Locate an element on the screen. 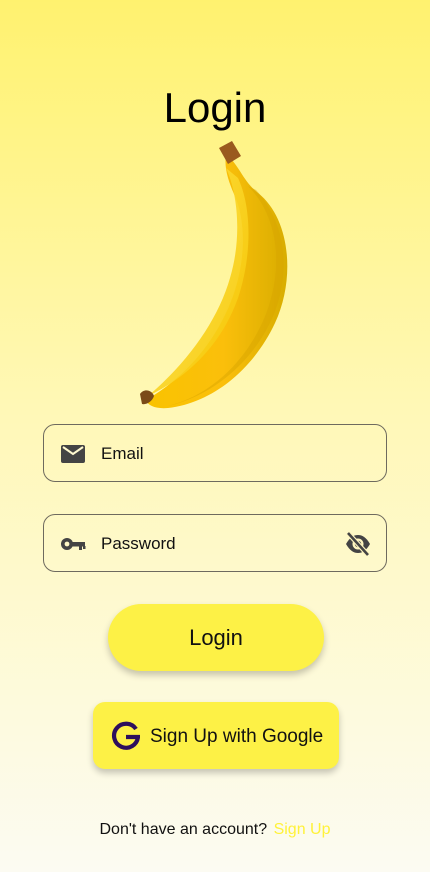  signup-prompt: Don't have an account? Sign Up is located at coordinates (215, 830).